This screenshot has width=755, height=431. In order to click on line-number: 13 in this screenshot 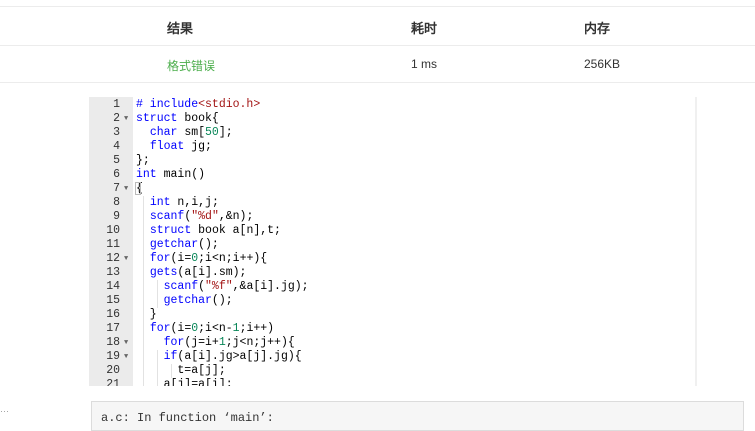, I will do `click(113, 272)`.